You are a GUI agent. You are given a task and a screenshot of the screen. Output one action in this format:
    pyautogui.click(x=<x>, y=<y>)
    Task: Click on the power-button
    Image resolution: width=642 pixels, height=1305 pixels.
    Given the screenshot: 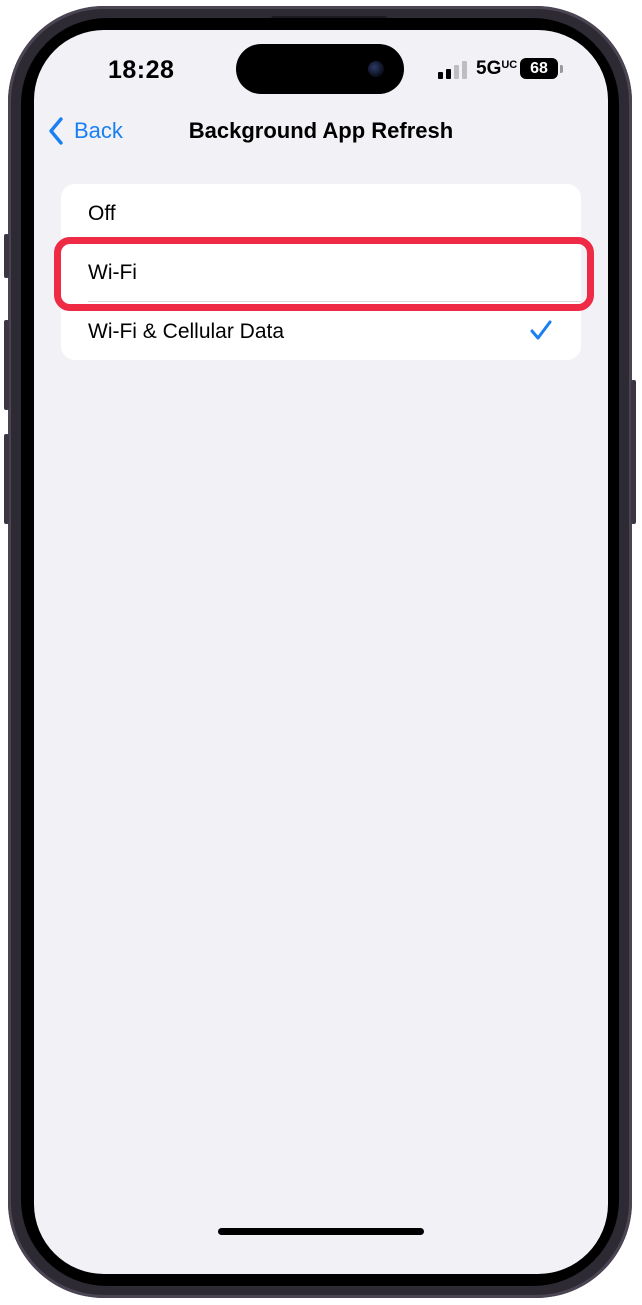 What is the action you would take?
    pyautogui.click(x=633, y=452)
    